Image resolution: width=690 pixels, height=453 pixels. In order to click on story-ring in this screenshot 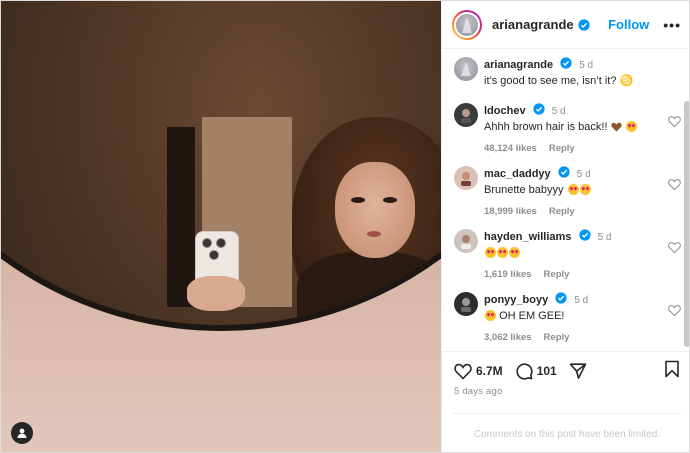, I will do `click(467, 24)`.